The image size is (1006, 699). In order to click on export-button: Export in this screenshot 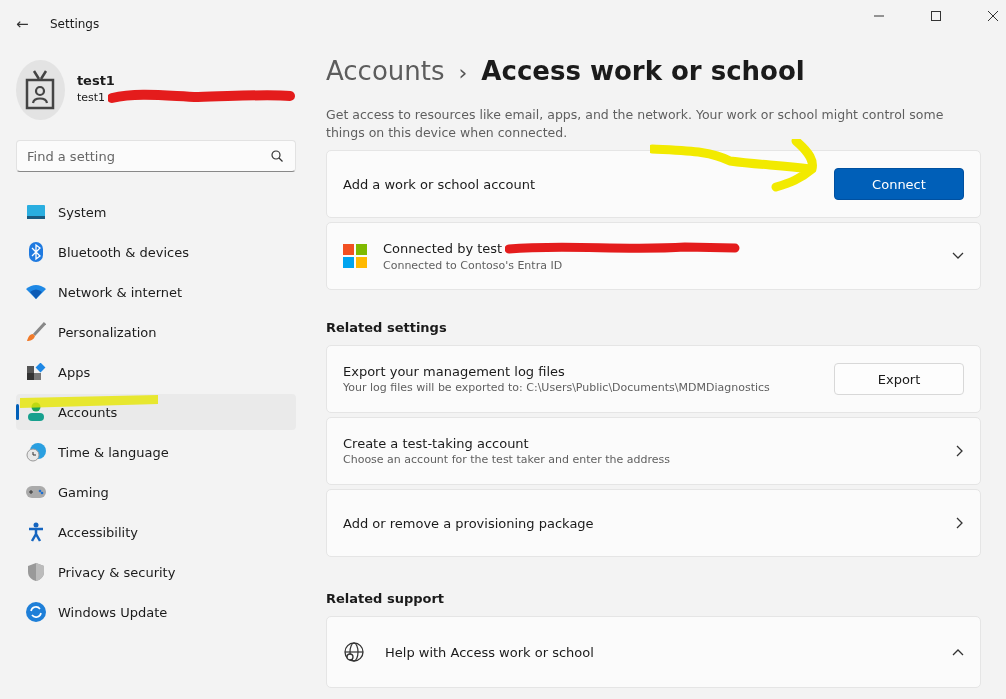, I will do `click(899, 379)`.